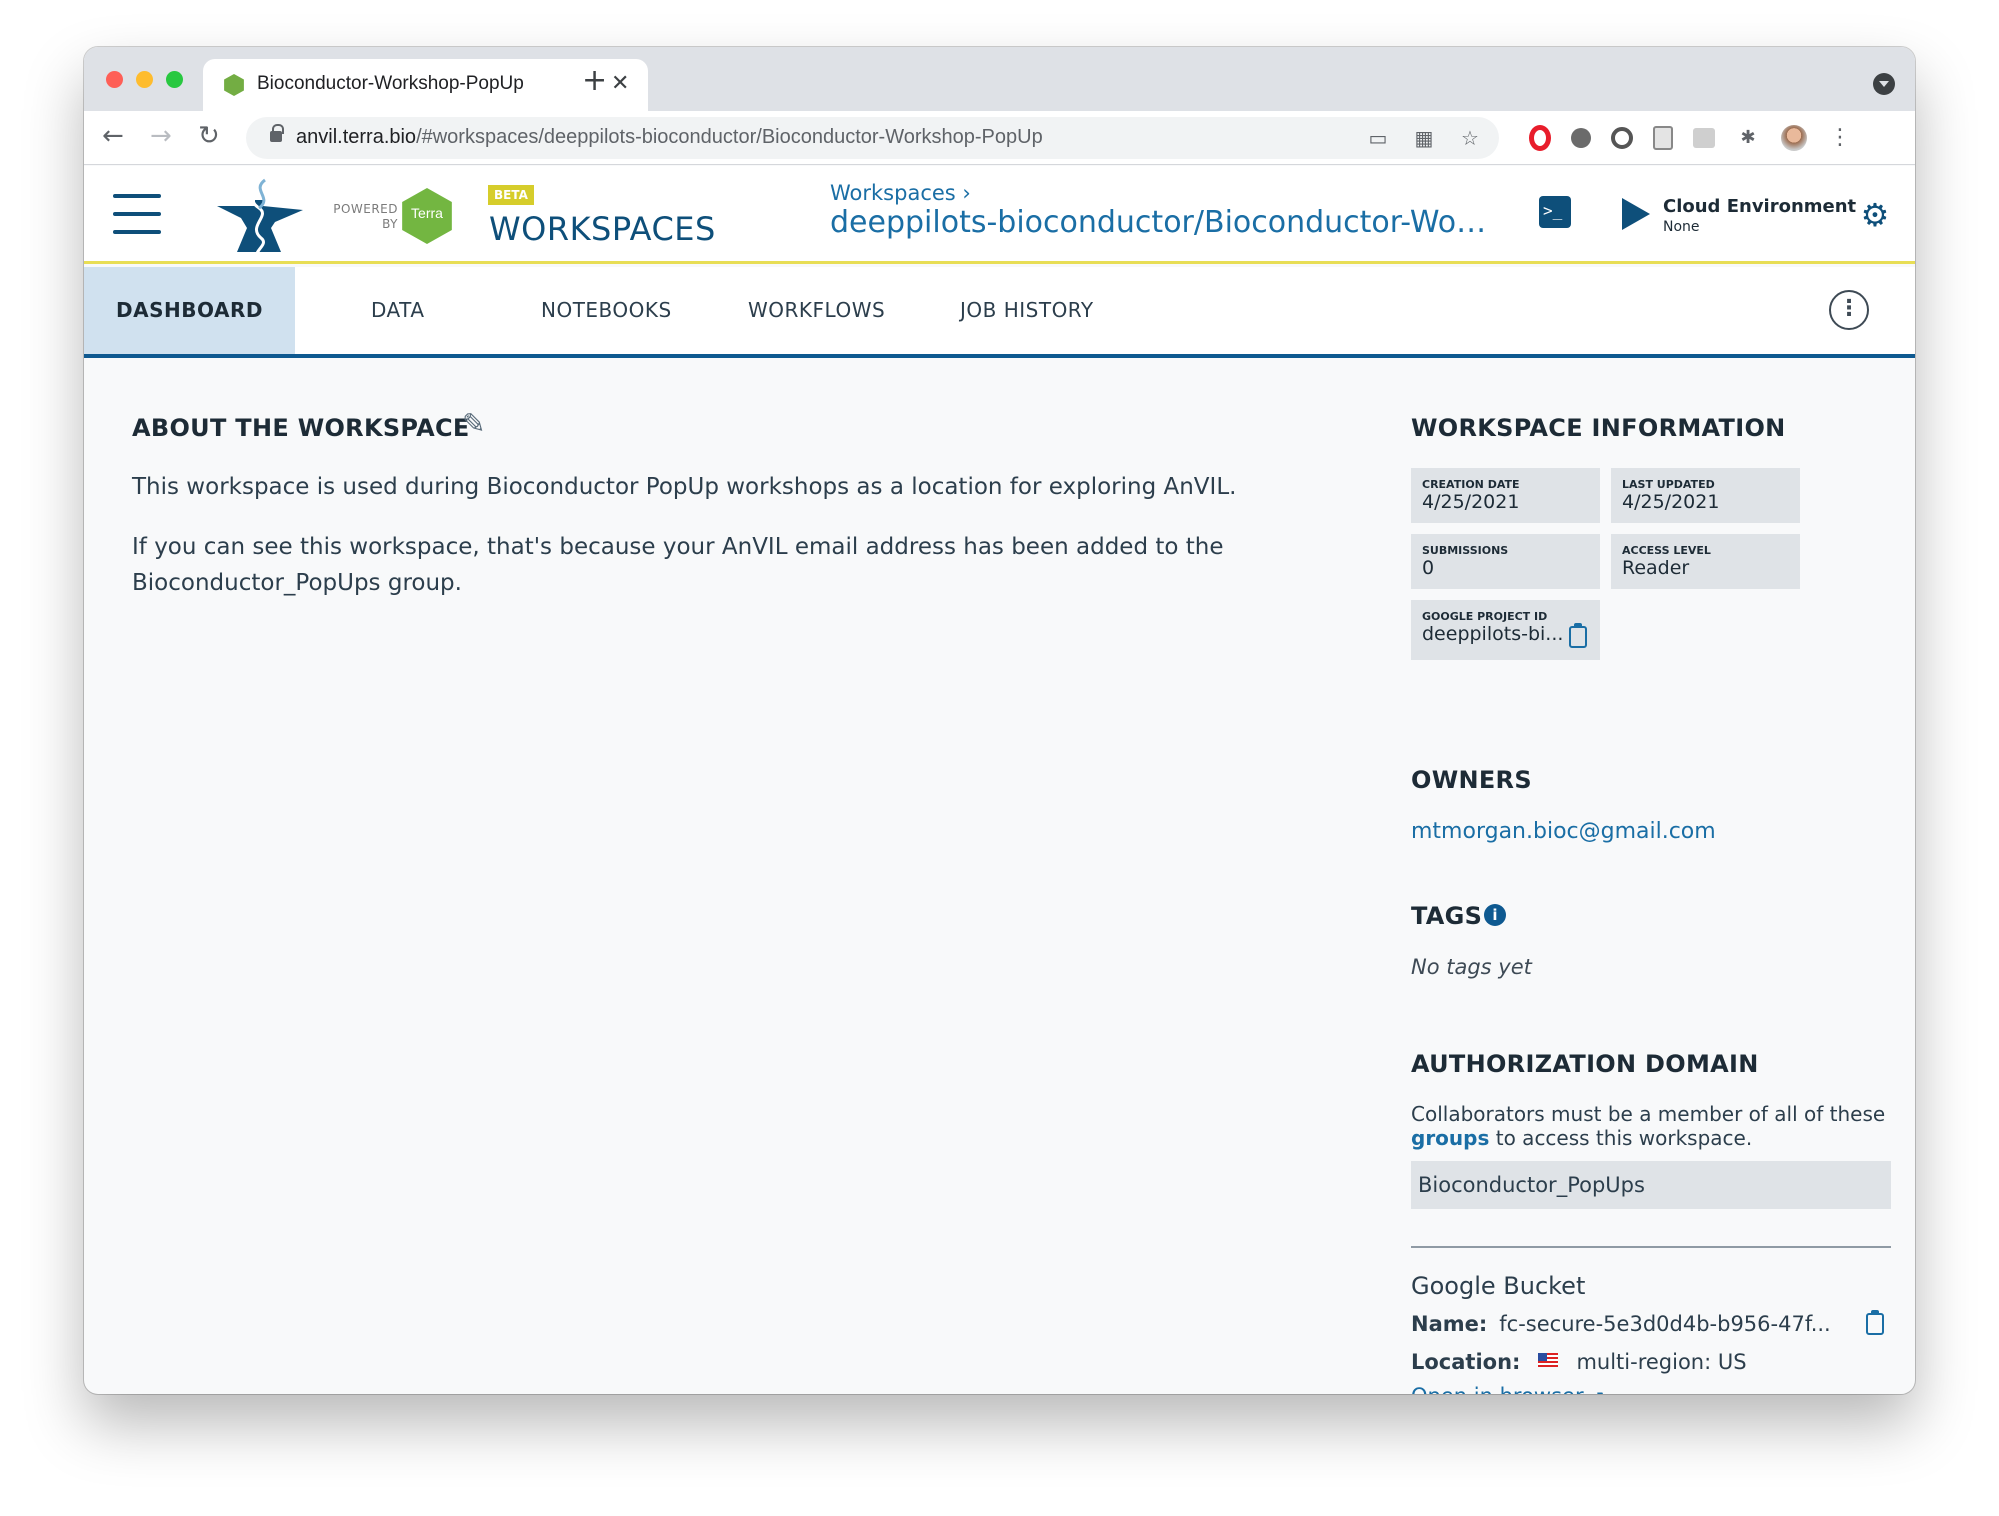 The height and width of the screenshot is (1516, 1999). I want to click on back-arrow-icon: ←, so click(113, 136).